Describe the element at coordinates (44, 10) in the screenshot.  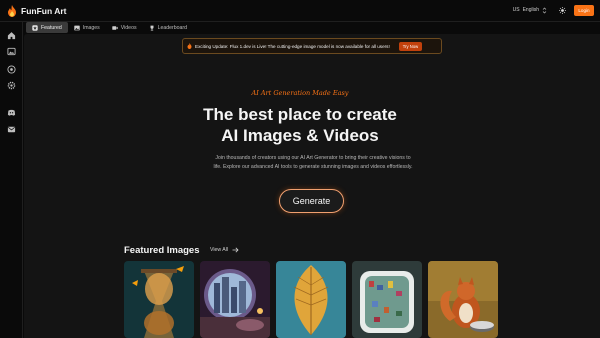
I see `app-name: FunFun Art` at that location.